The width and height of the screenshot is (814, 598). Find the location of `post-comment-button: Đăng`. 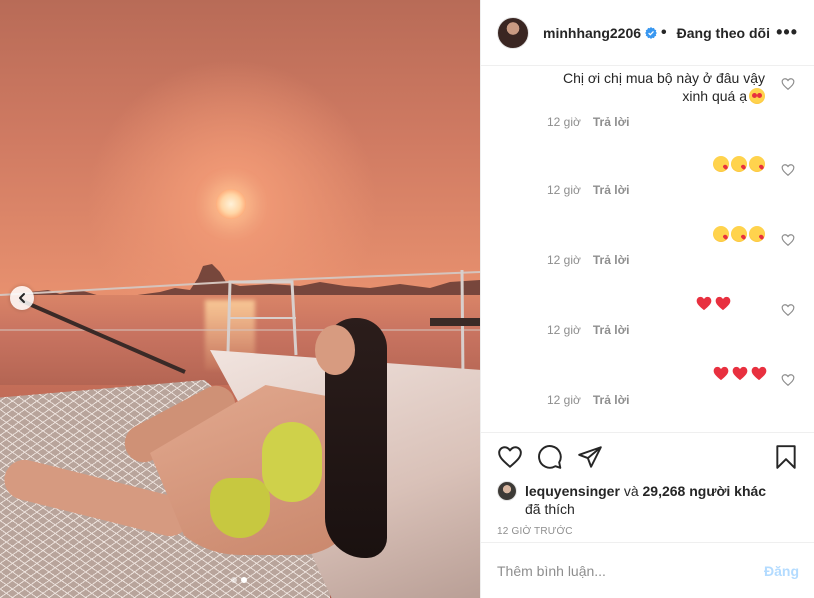

post-comment-button: Đăng is located at coordinates (781, 571).